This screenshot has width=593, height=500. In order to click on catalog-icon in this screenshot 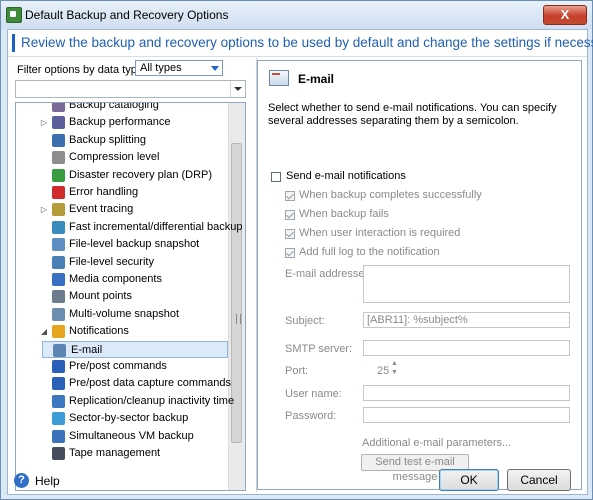, I will do `click(58, 107)`.